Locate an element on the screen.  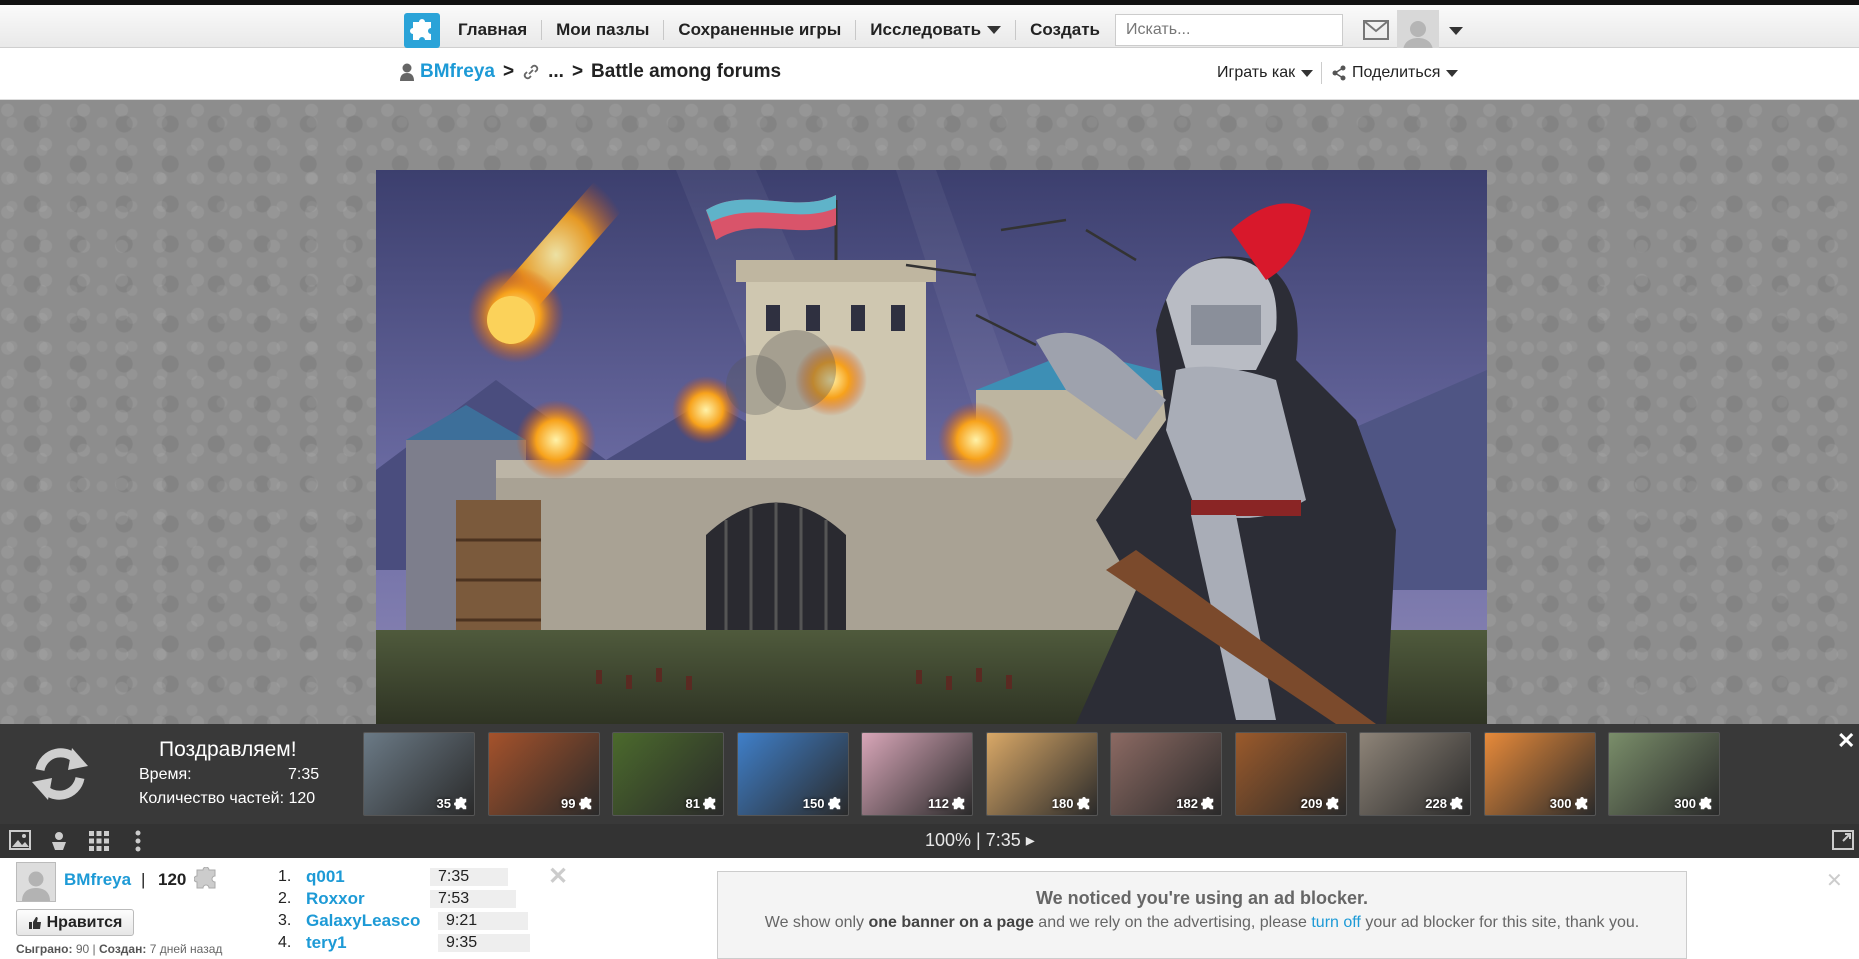
suggested-puzzles: 35 99 81 150 112 180 182 209 228 300 300 is located at coordinates (1048, 774).